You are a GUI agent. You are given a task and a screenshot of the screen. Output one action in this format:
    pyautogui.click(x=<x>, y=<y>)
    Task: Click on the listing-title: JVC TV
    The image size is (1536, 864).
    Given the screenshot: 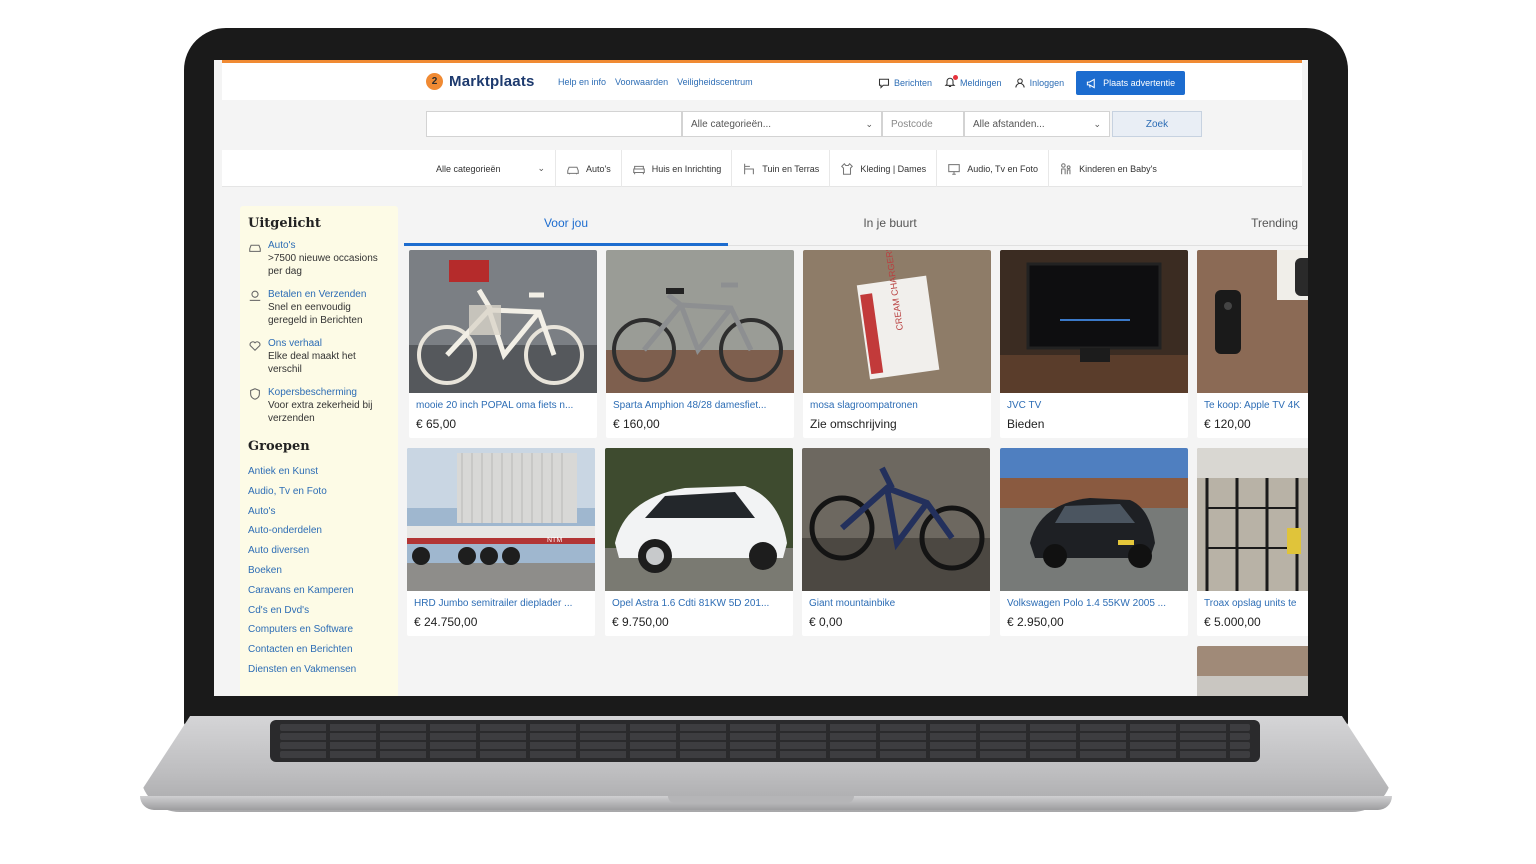 What is the action you would take?
    pyautogui.click(x=1095, y=405)
    